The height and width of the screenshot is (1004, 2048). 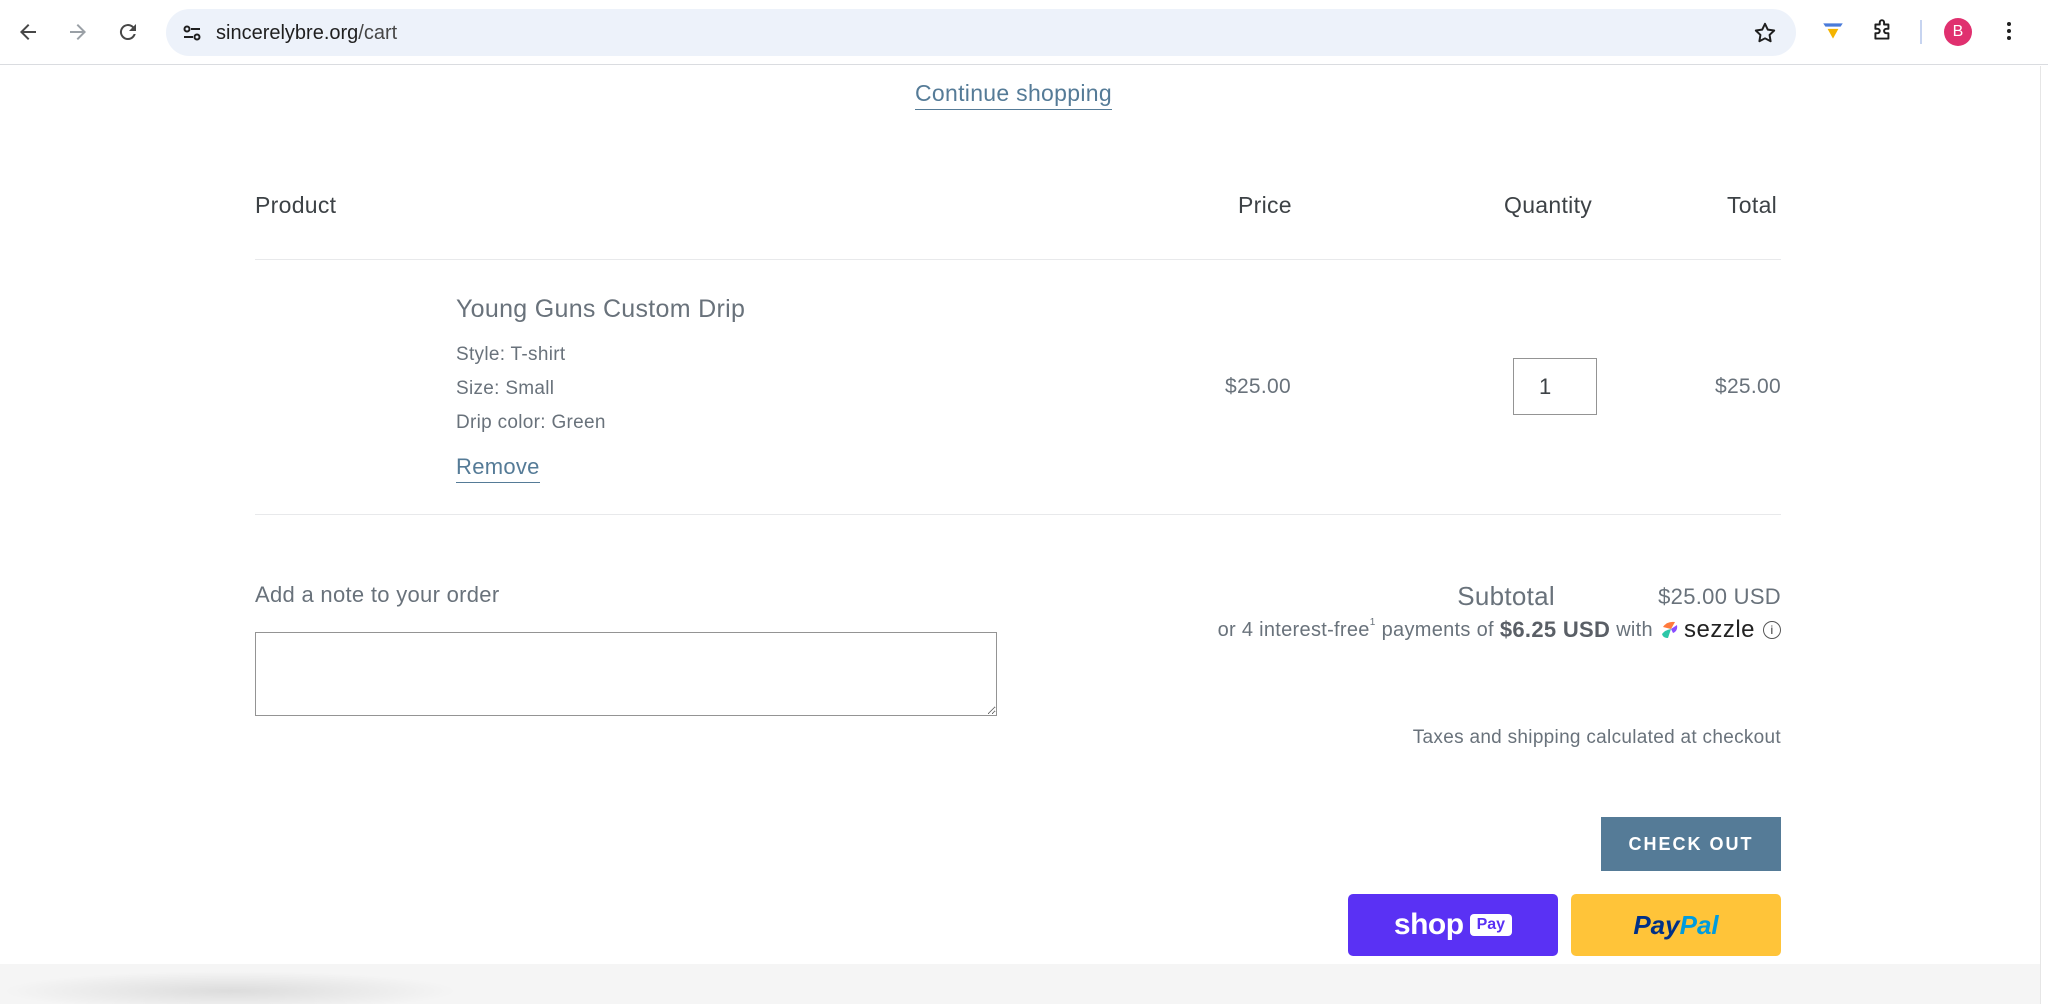 I want to click on paypal-button: Pay Pal, so click(x=1676, y=925).